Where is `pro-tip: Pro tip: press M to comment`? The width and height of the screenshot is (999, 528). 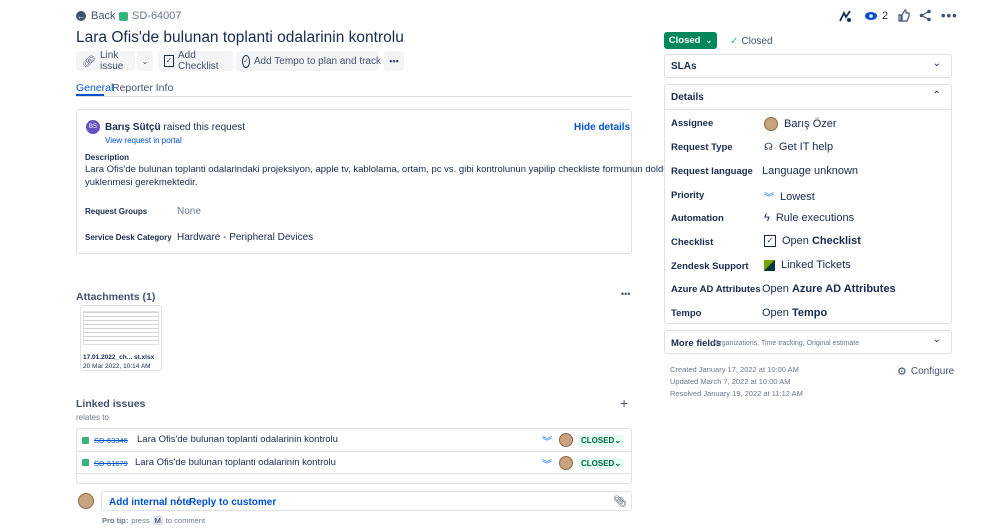
pro-tip: Pro tip: press M to comment is located at coordinates (153, 520).